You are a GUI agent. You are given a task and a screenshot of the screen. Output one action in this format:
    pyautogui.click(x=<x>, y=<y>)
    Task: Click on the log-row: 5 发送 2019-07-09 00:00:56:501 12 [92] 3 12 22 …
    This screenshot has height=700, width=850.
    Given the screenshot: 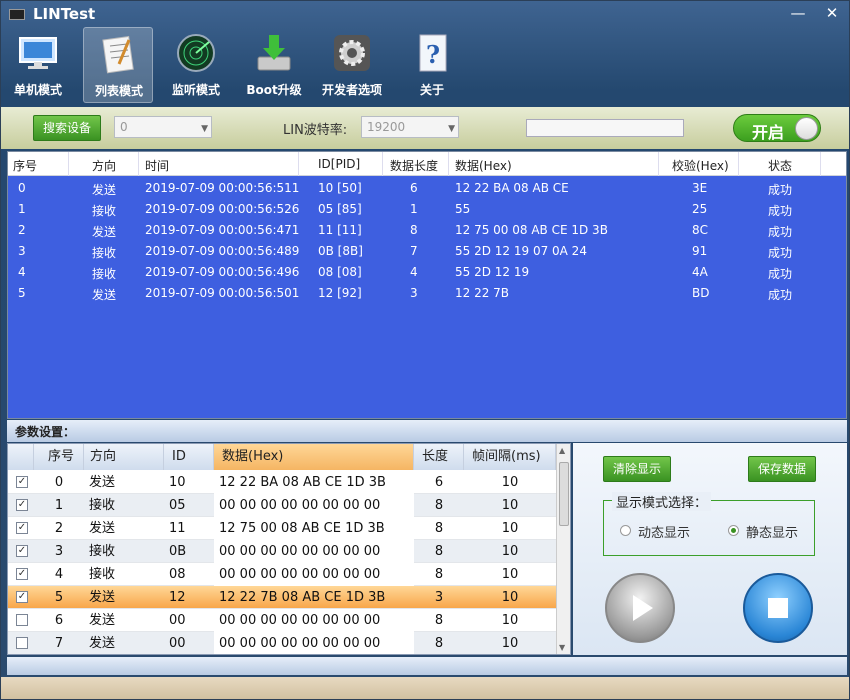 What is the action you would take?
    pyautogui.click(x=427, y=293)
    